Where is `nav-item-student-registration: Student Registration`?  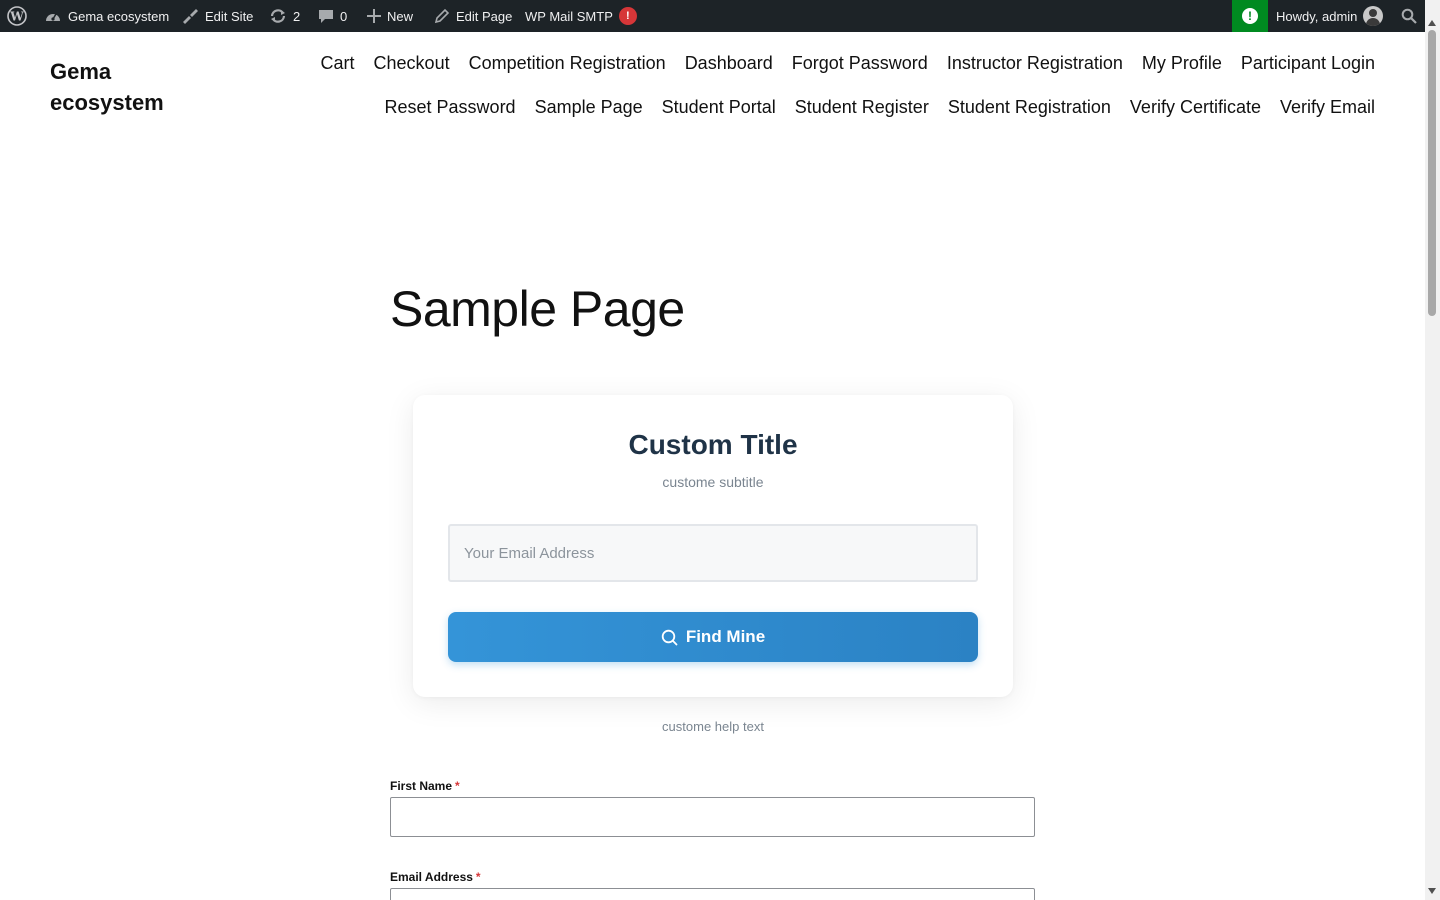
nav-item-student-registration: Student Registration is located at coordinates (1029, 107).